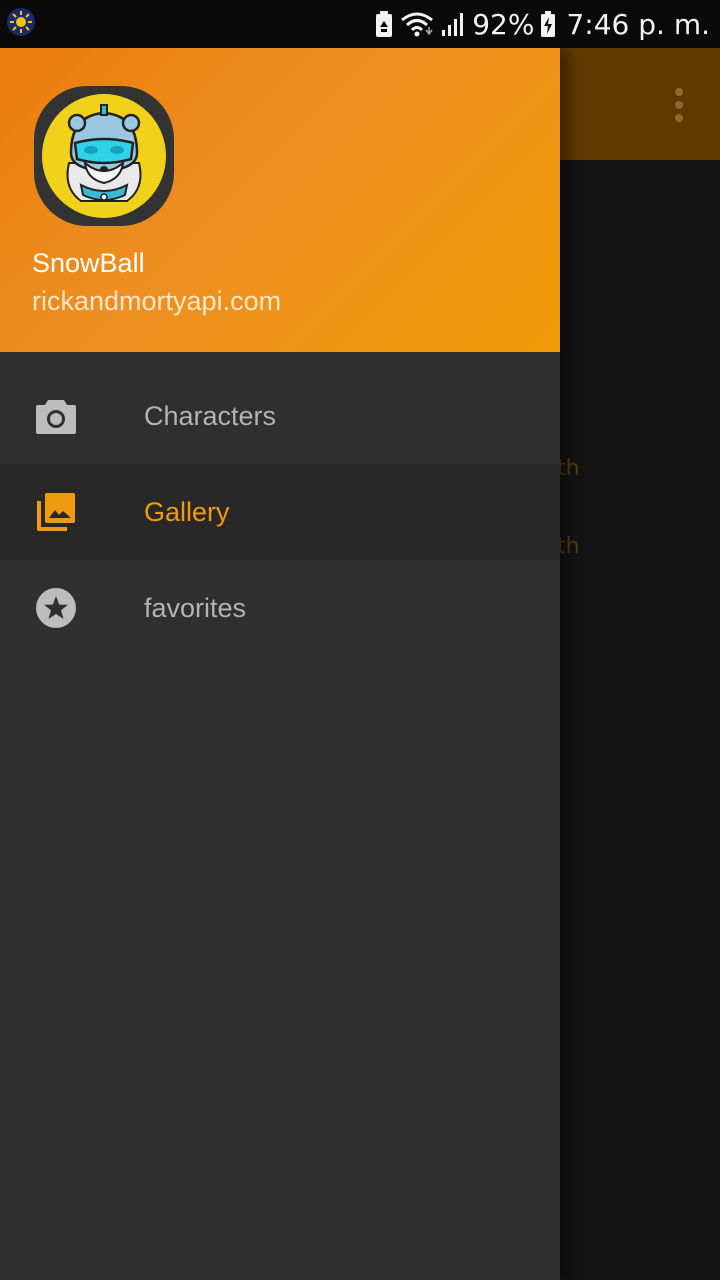 The image size is (720, 1280). What do you see at coordinates (280, 608) in the screenshot?
I see `drawer-item-favorites: favorites` at bounding box center [280, 608].